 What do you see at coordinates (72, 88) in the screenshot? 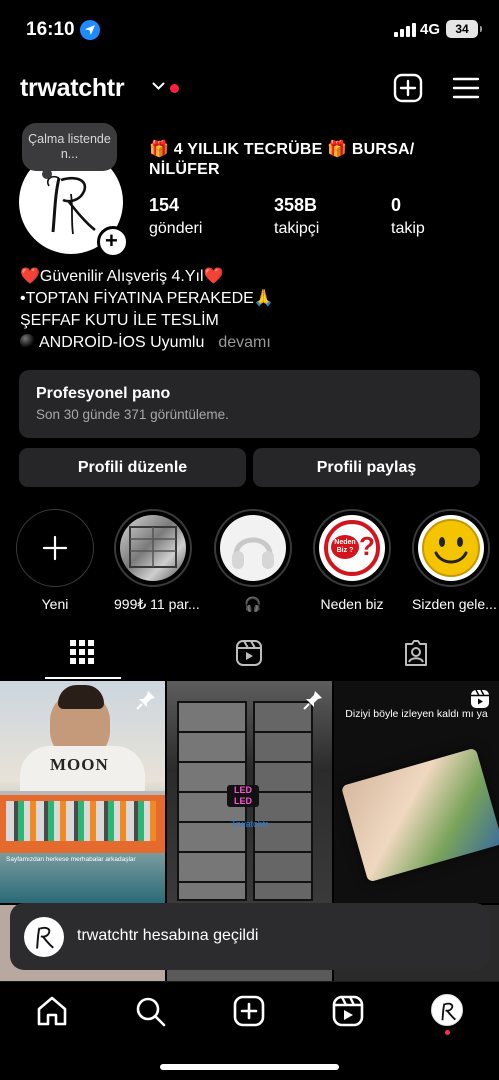
I see `account-switcher: trwatchtr` at bounding box center [72, 88].